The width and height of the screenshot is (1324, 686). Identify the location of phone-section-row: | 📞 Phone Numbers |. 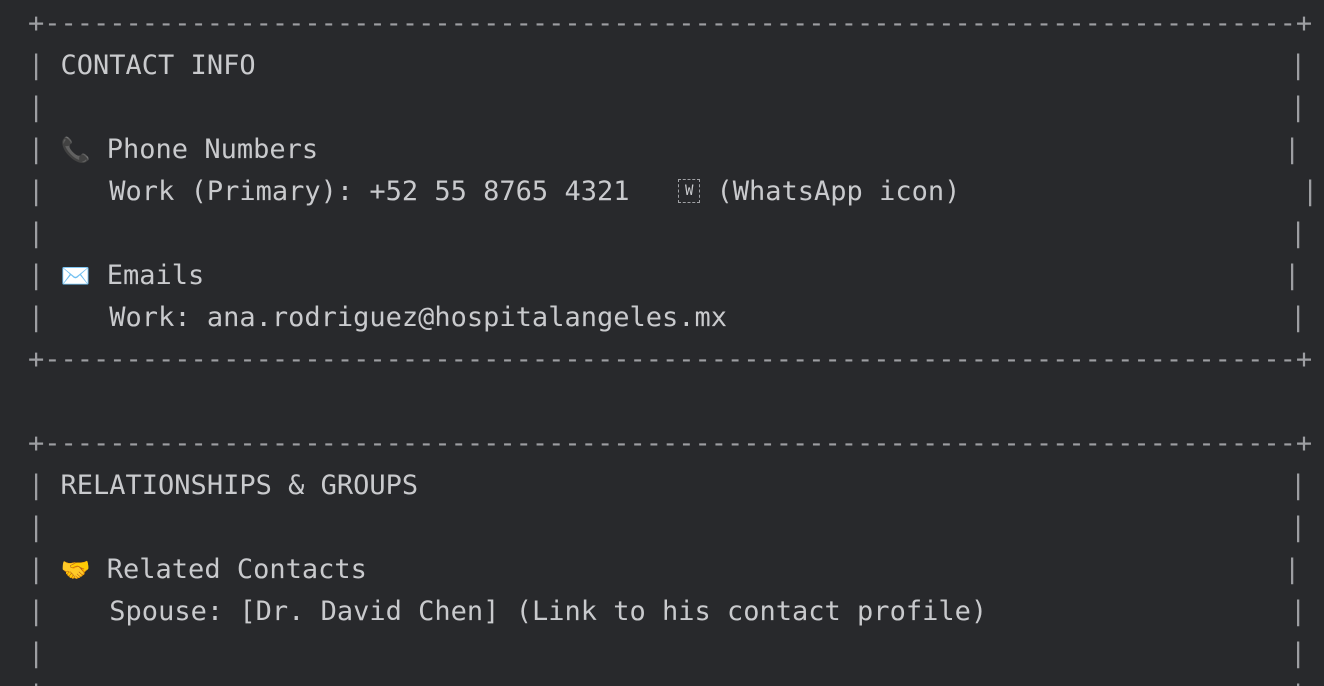
(664, 150).